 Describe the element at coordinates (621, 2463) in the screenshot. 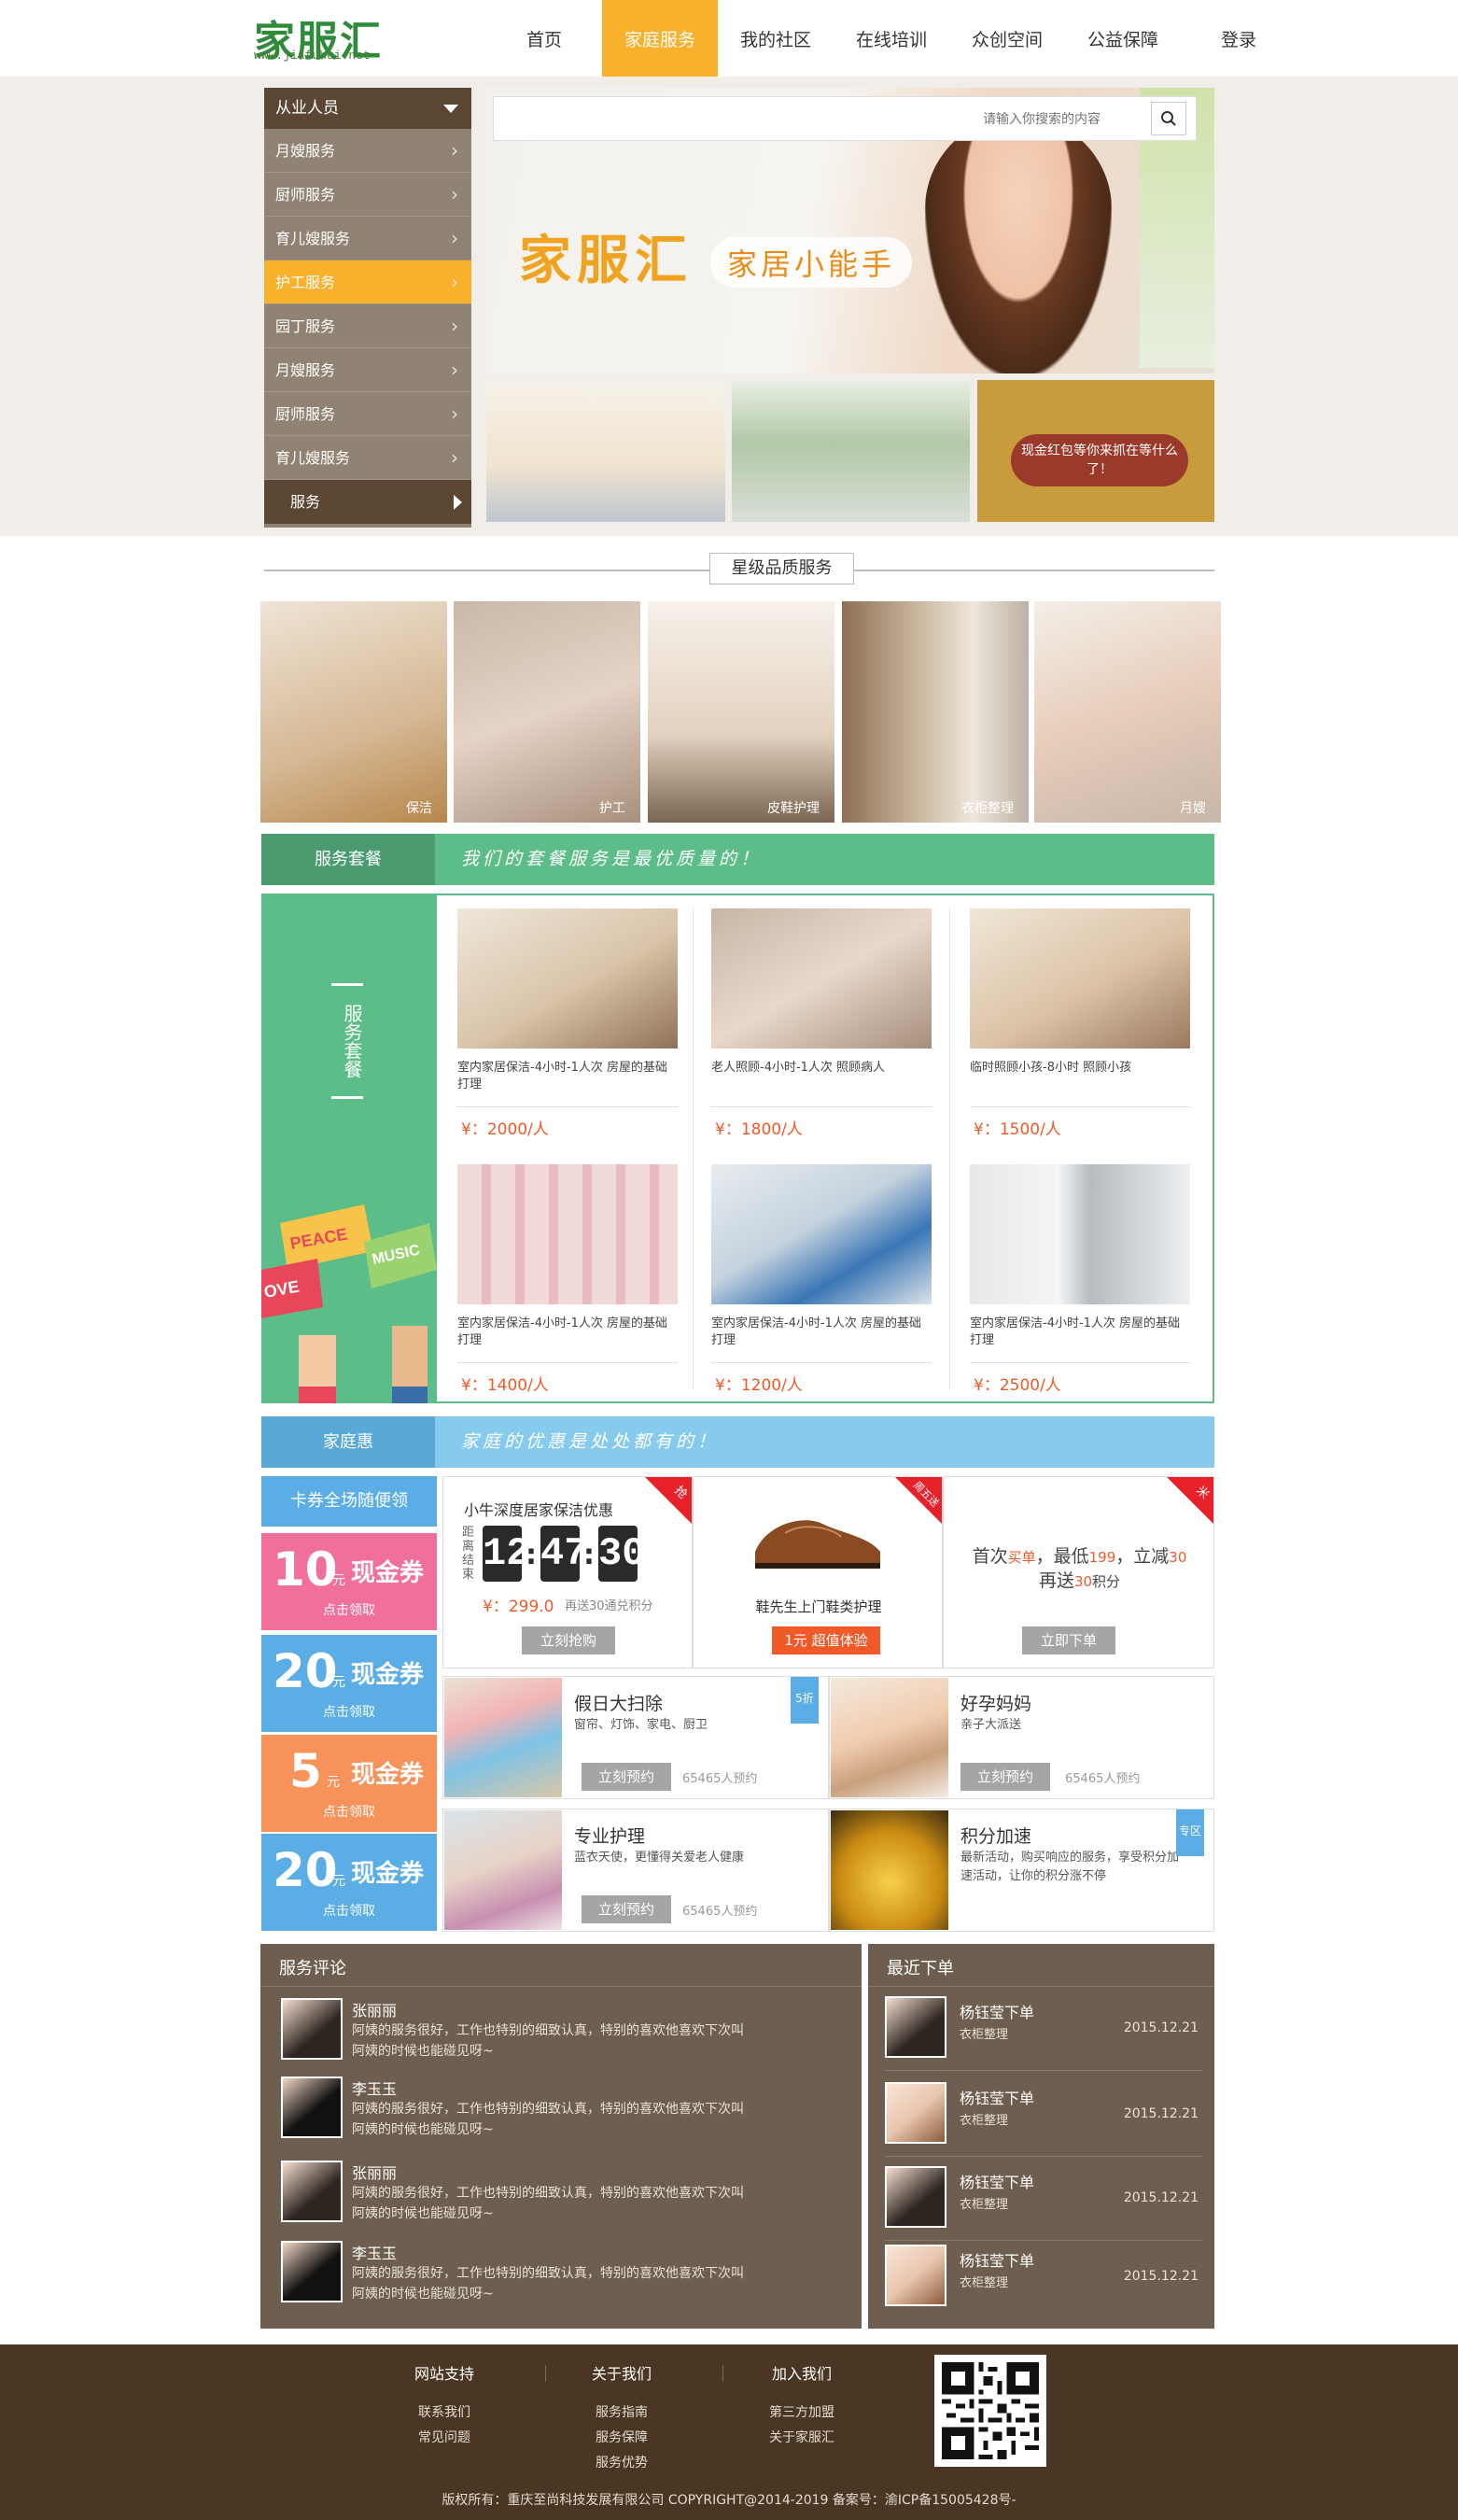

I see `footer-link: 服务优势` at that location.